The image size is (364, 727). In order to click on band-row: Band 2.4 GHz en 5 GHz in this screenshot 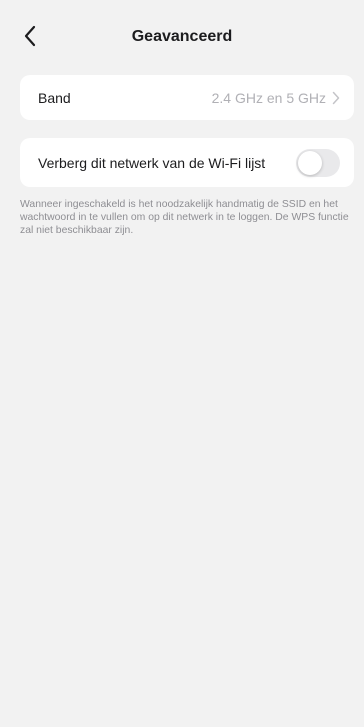, I will do `click(187, 97)`.